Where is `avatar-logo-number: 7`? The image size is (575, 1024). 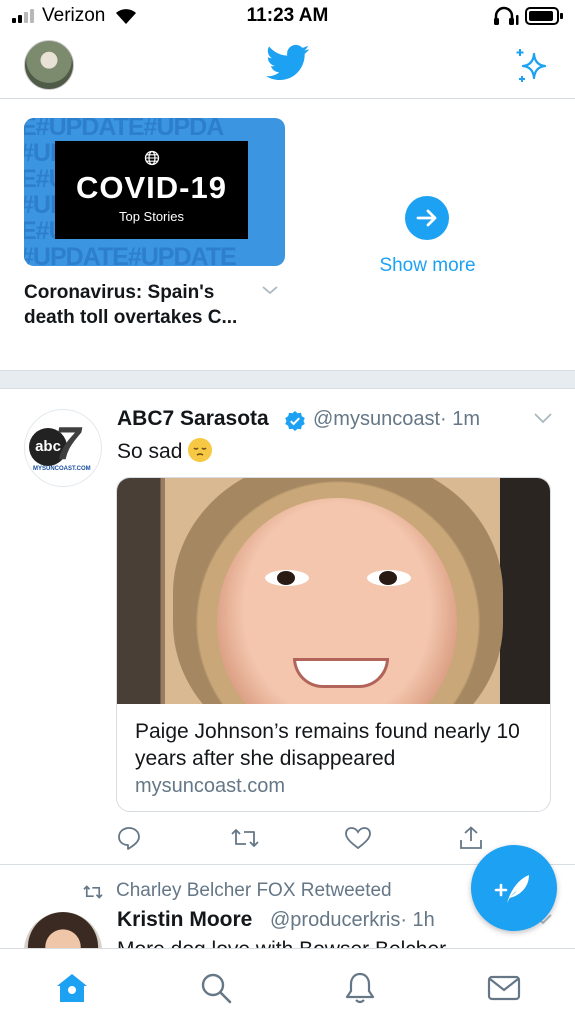
avatar-logo-number: 7 is located at coordinates (68, 443).